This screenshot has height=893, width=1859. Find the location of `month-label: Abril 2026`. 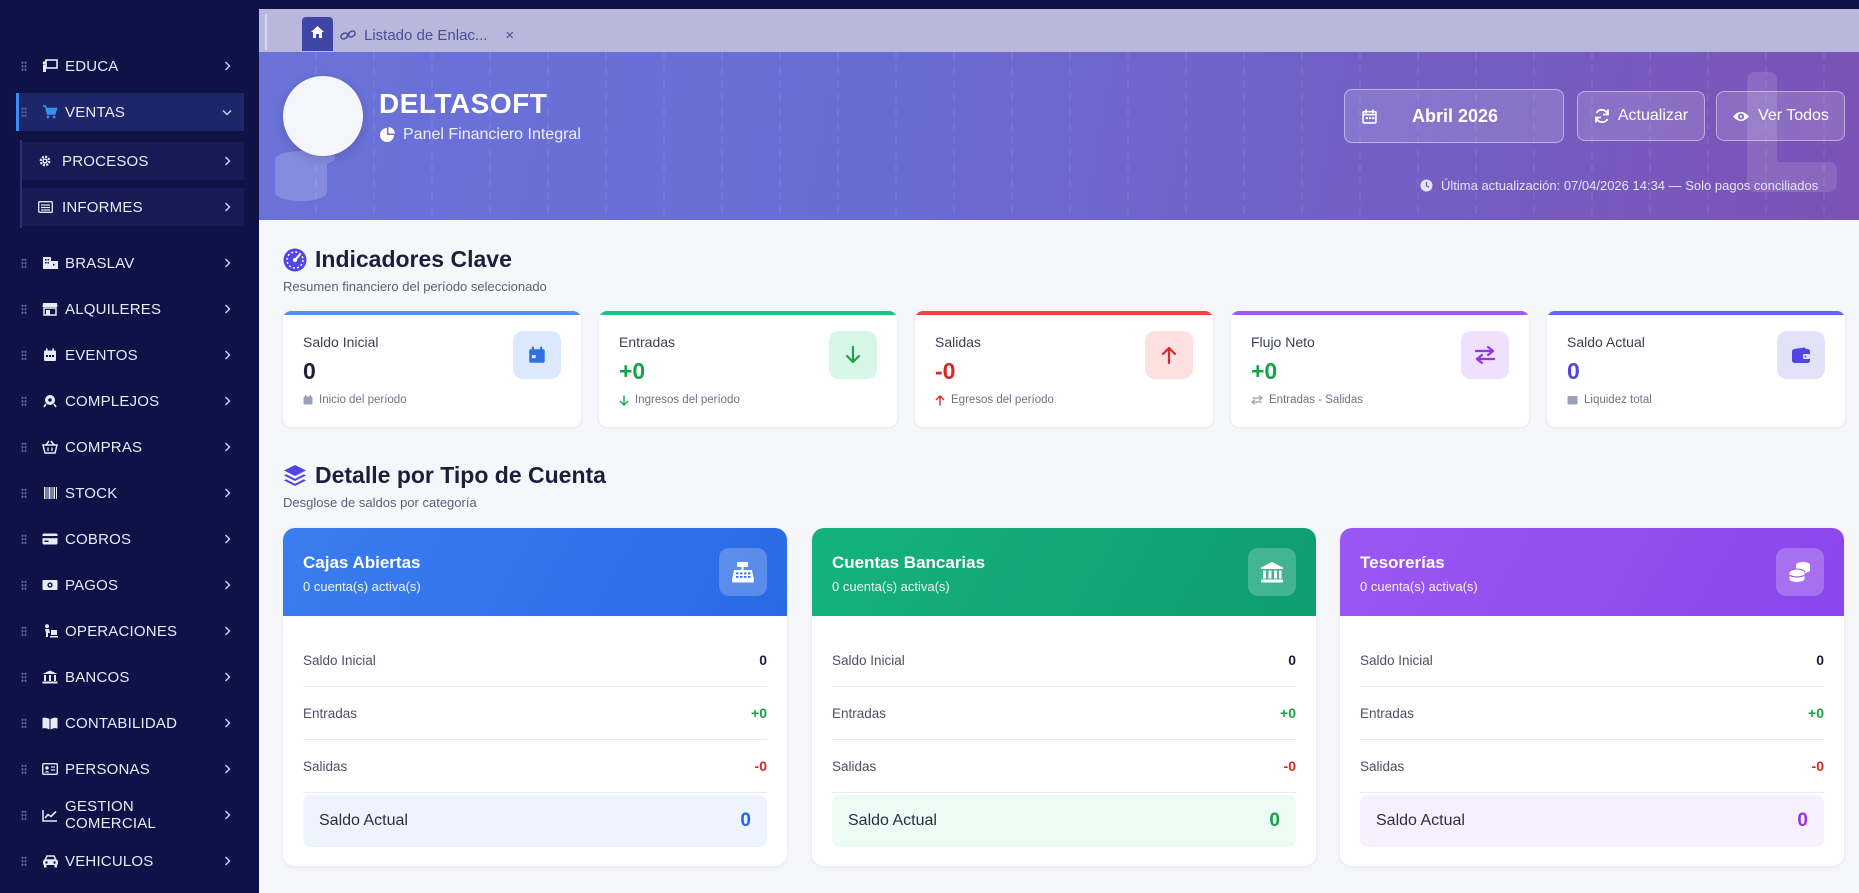

month-label: Abril 2026 is located at coordinates (1455, 115).